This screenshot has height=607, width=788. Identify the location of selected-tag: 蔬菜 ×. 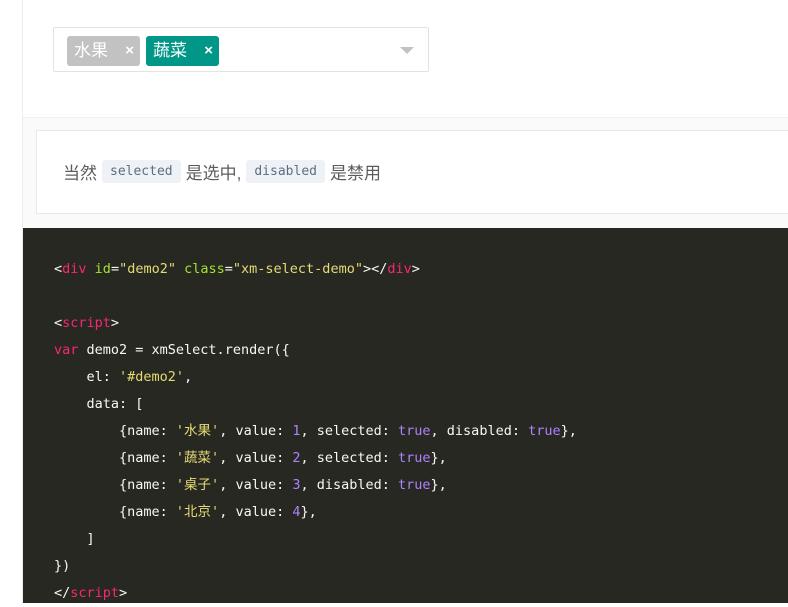
(182, 51).